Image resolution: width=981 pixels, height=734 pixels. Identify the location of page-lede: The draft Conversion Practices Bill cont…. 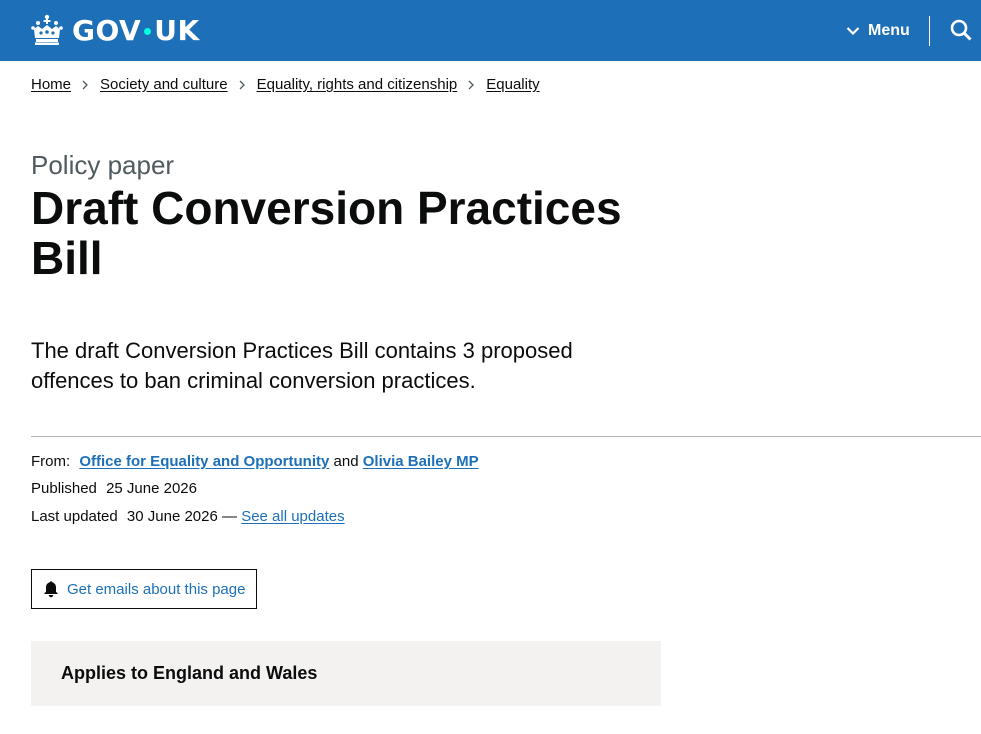
(302, 365).